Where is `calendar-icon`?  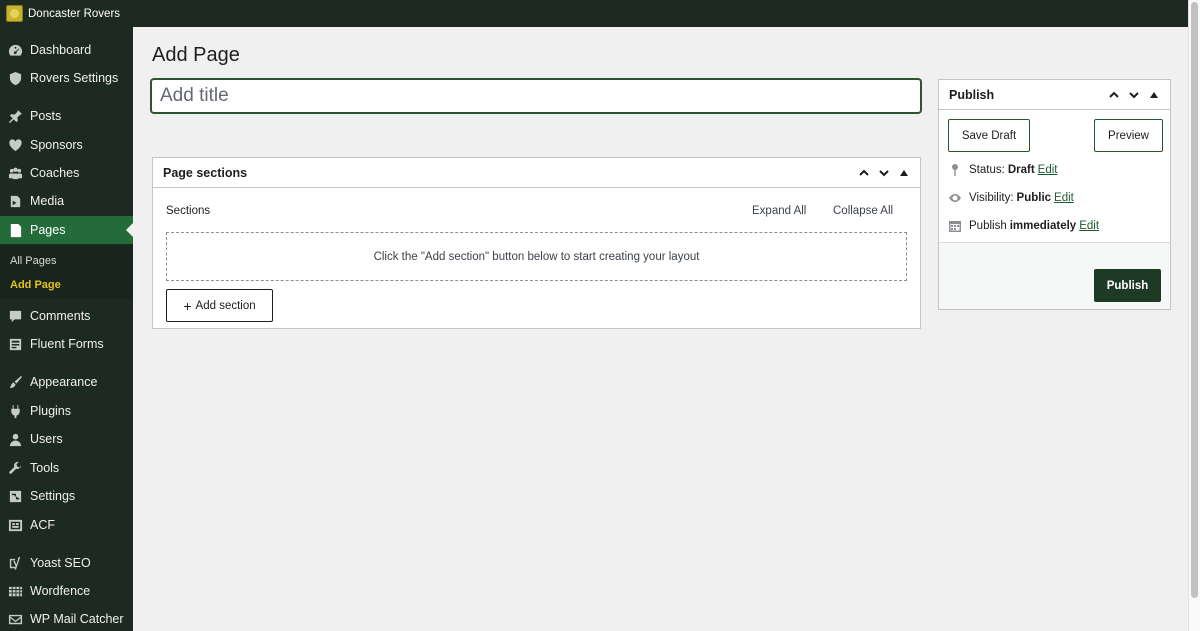
calendar-icon is located at coordinates (955, 226).